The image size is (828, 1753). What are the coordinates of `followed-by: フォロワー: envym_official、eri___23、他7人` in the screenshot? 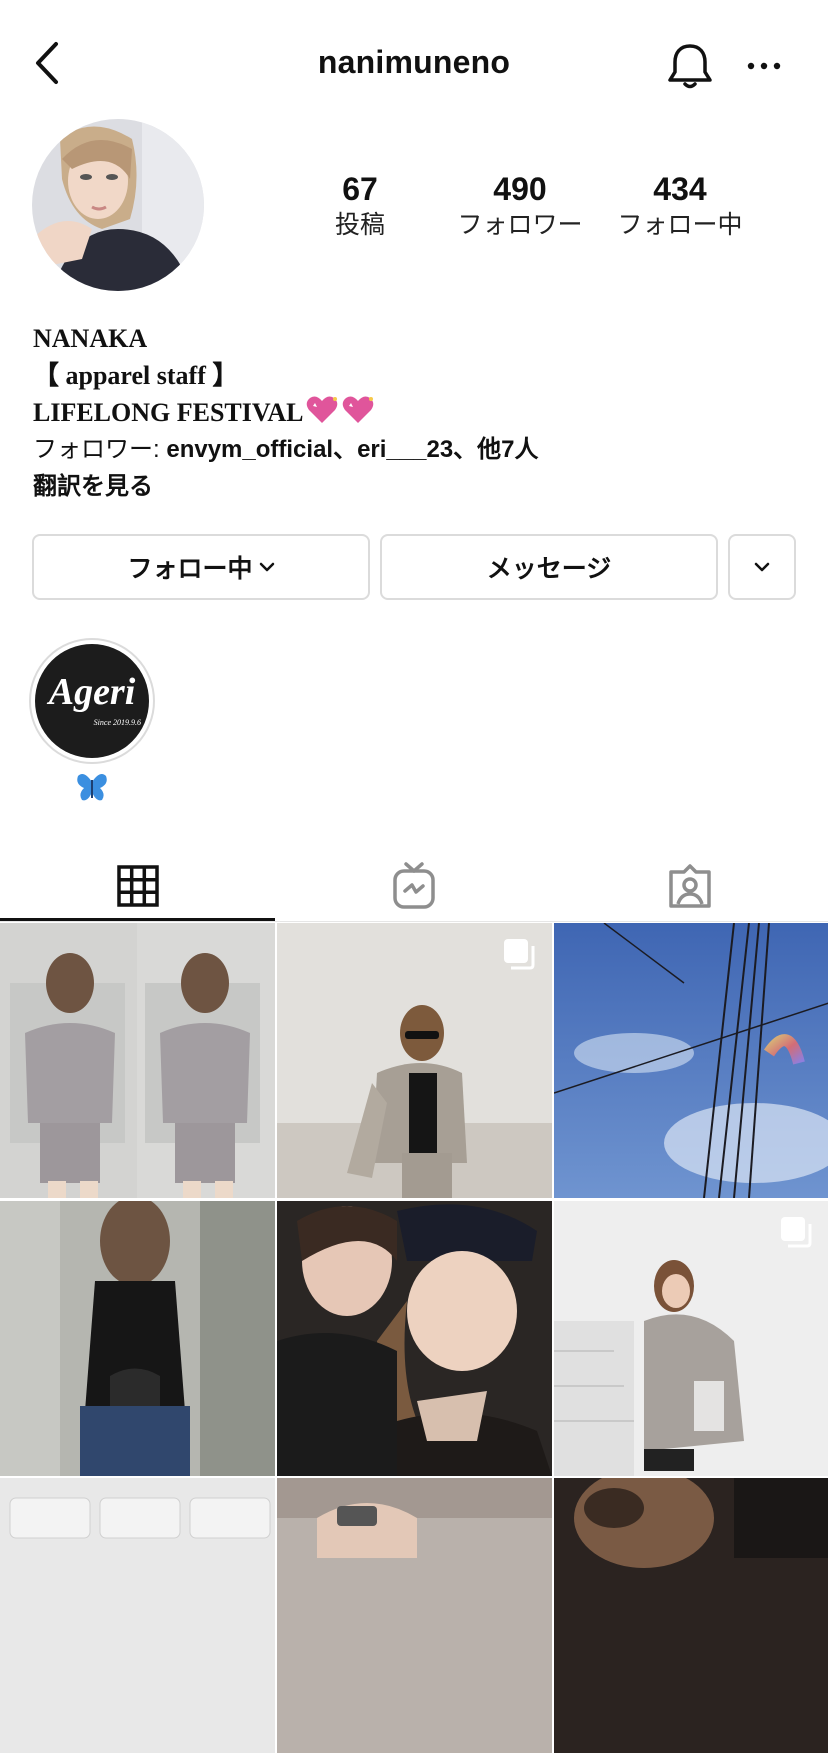 It's located at (413, 449).